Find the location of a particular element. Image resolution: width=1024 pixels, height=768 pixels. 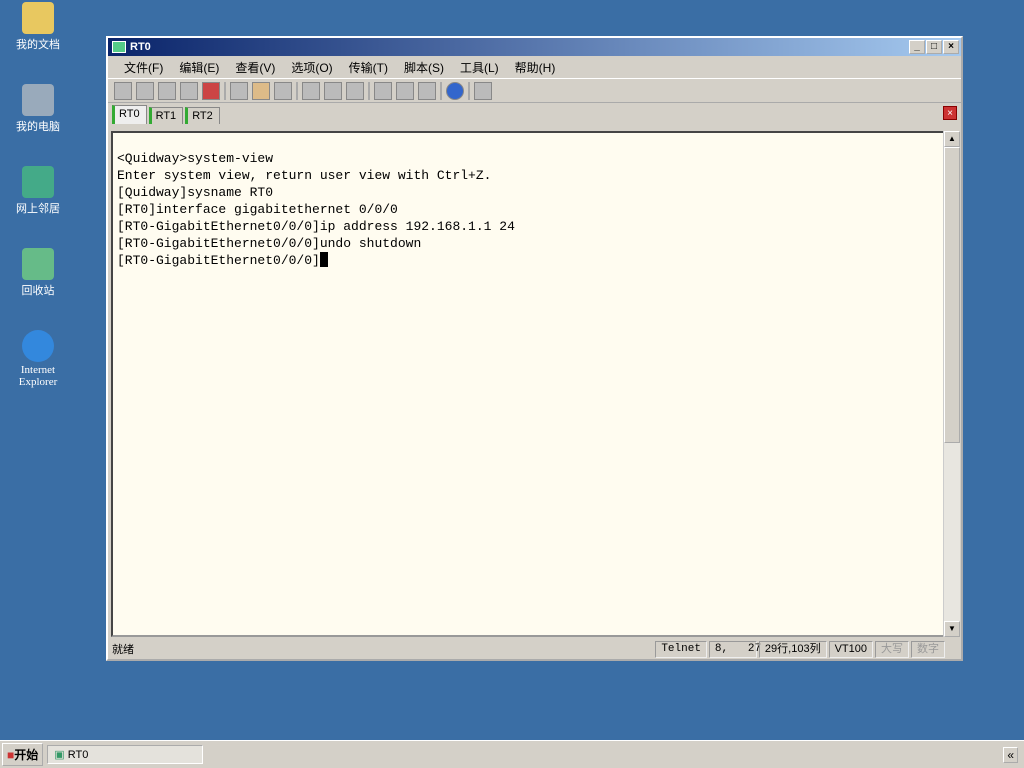

menu-help: 帮助(H) is located at coordinates (535, 67).